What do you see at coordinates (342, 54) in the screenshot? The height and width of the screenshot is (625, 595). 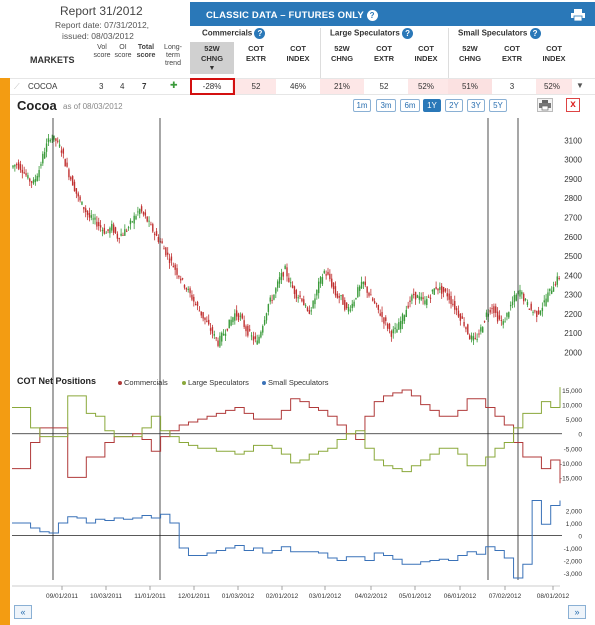 I see `subcol-large-52w-chng: 52W CHNG` at bounding box center [342, 54].